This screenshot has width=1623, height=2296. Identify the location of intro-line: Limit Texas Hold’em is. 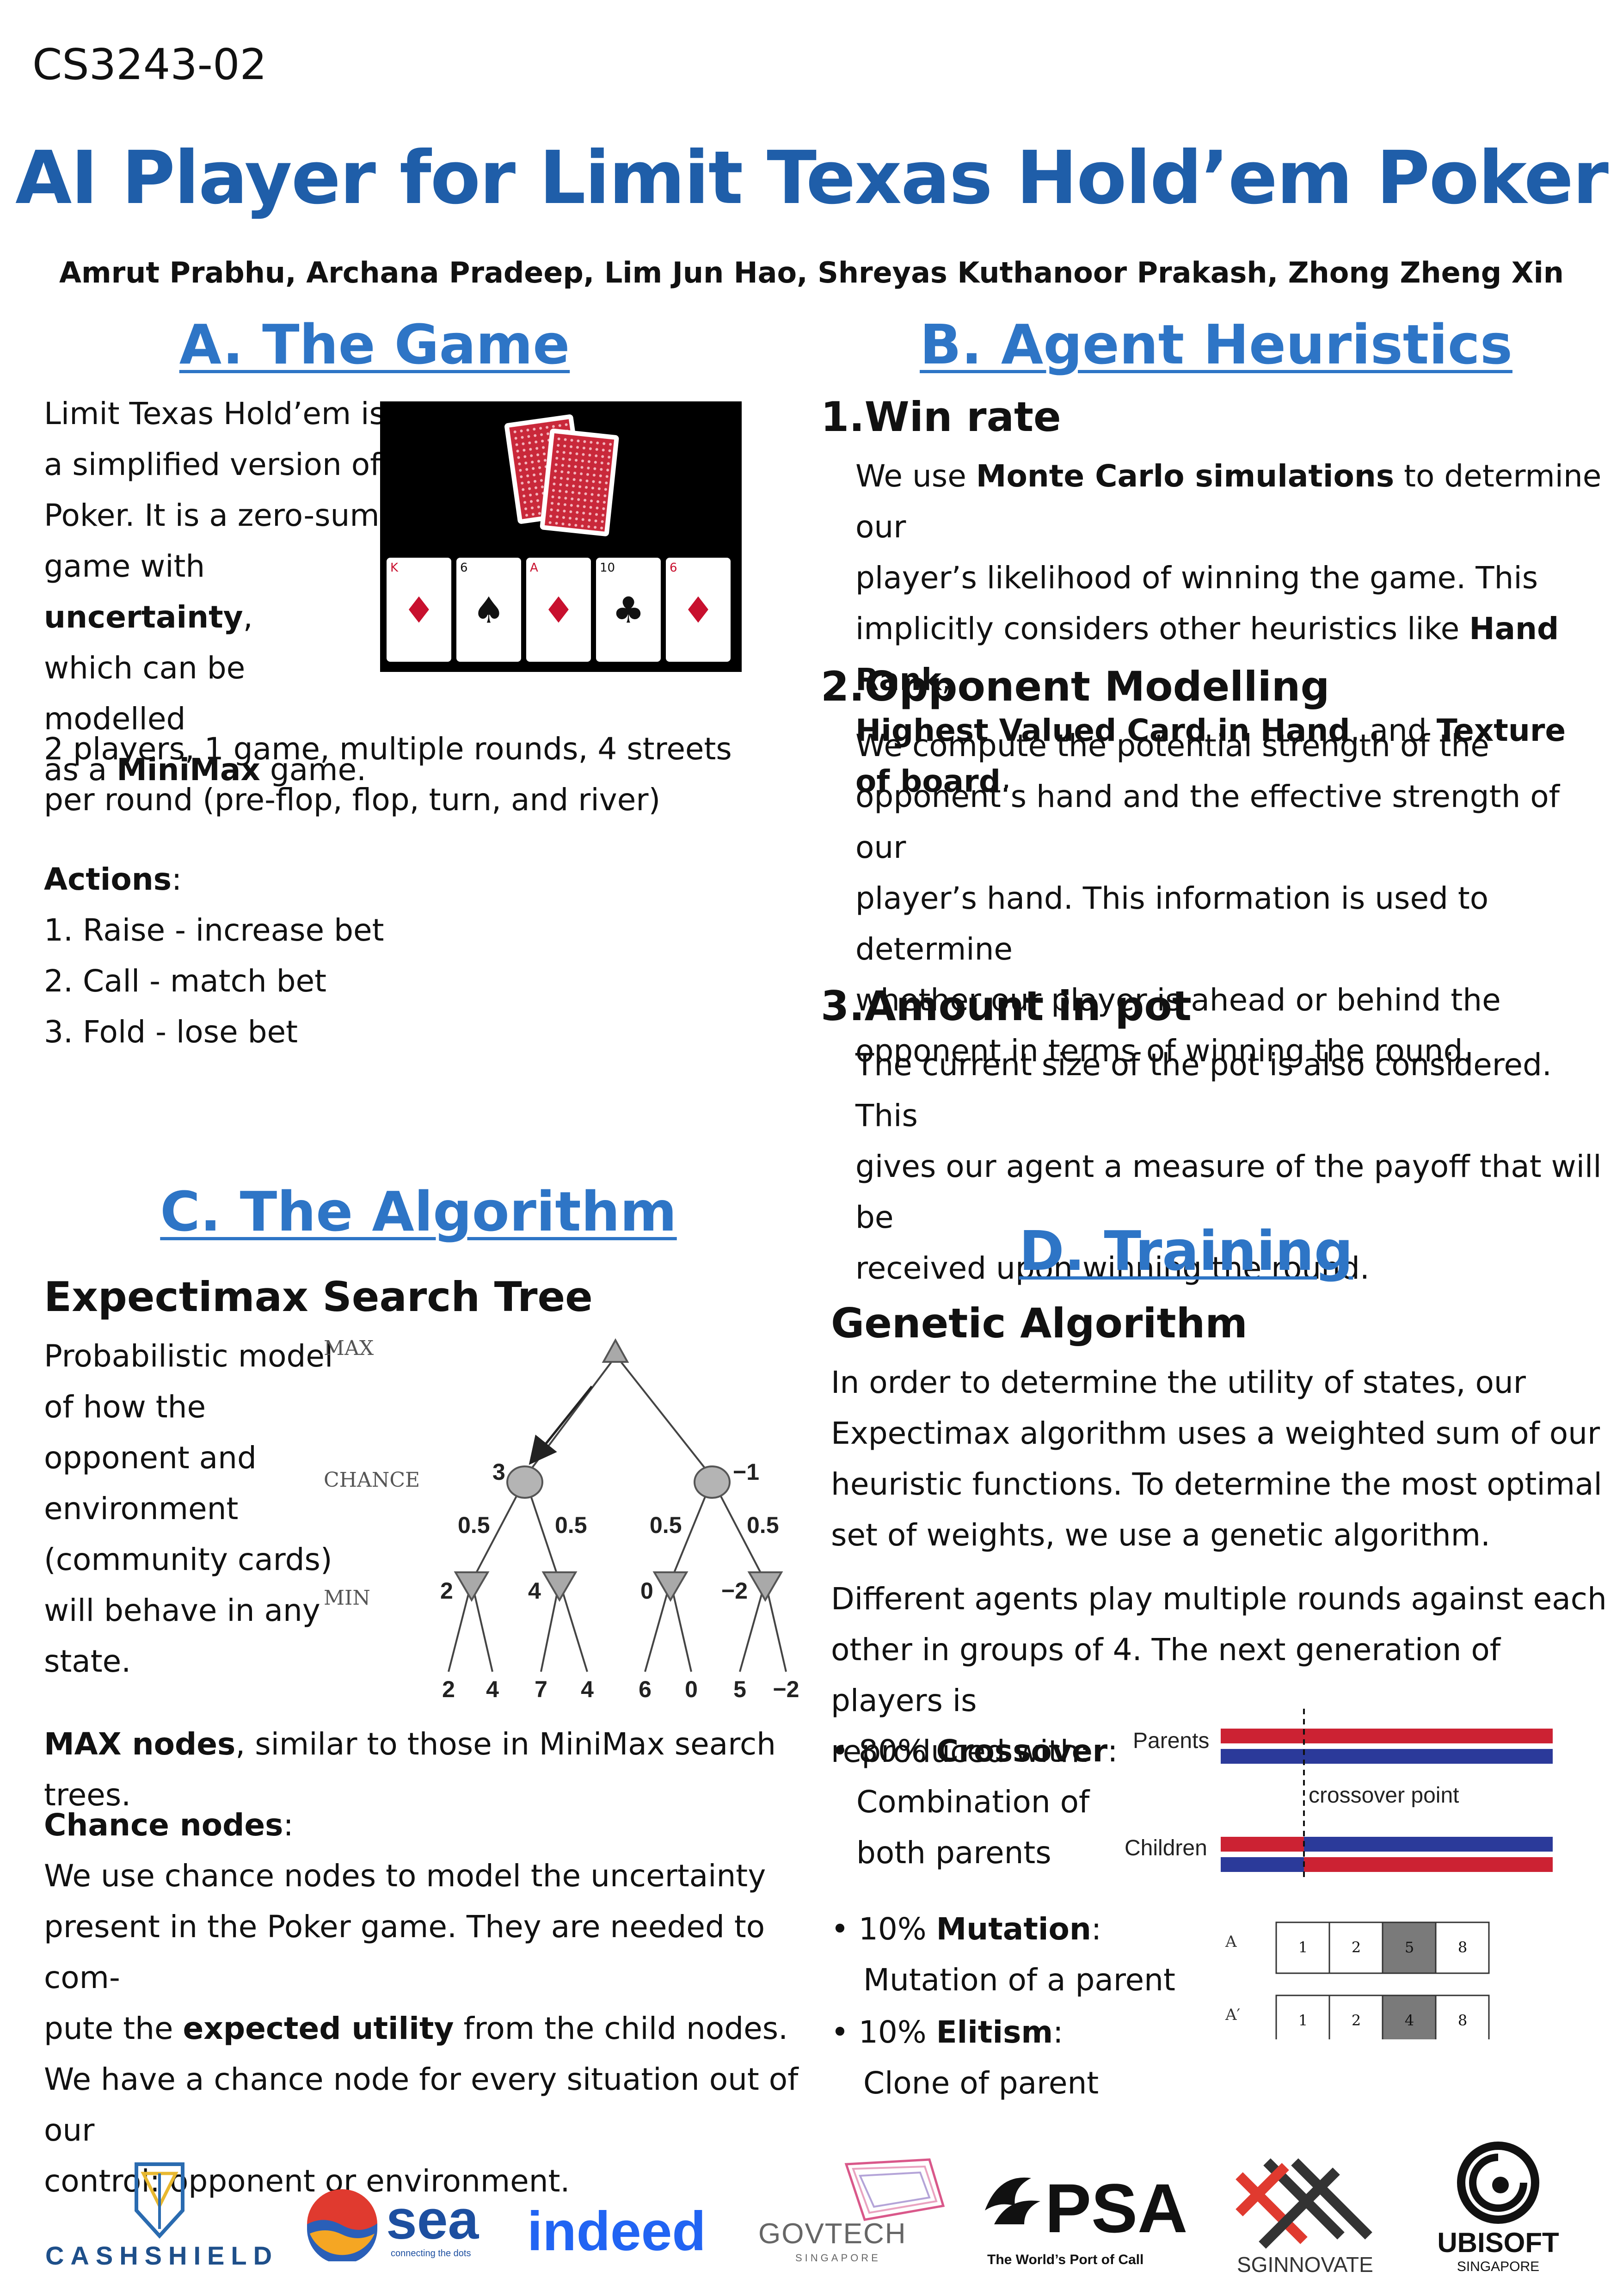
(214, 414).